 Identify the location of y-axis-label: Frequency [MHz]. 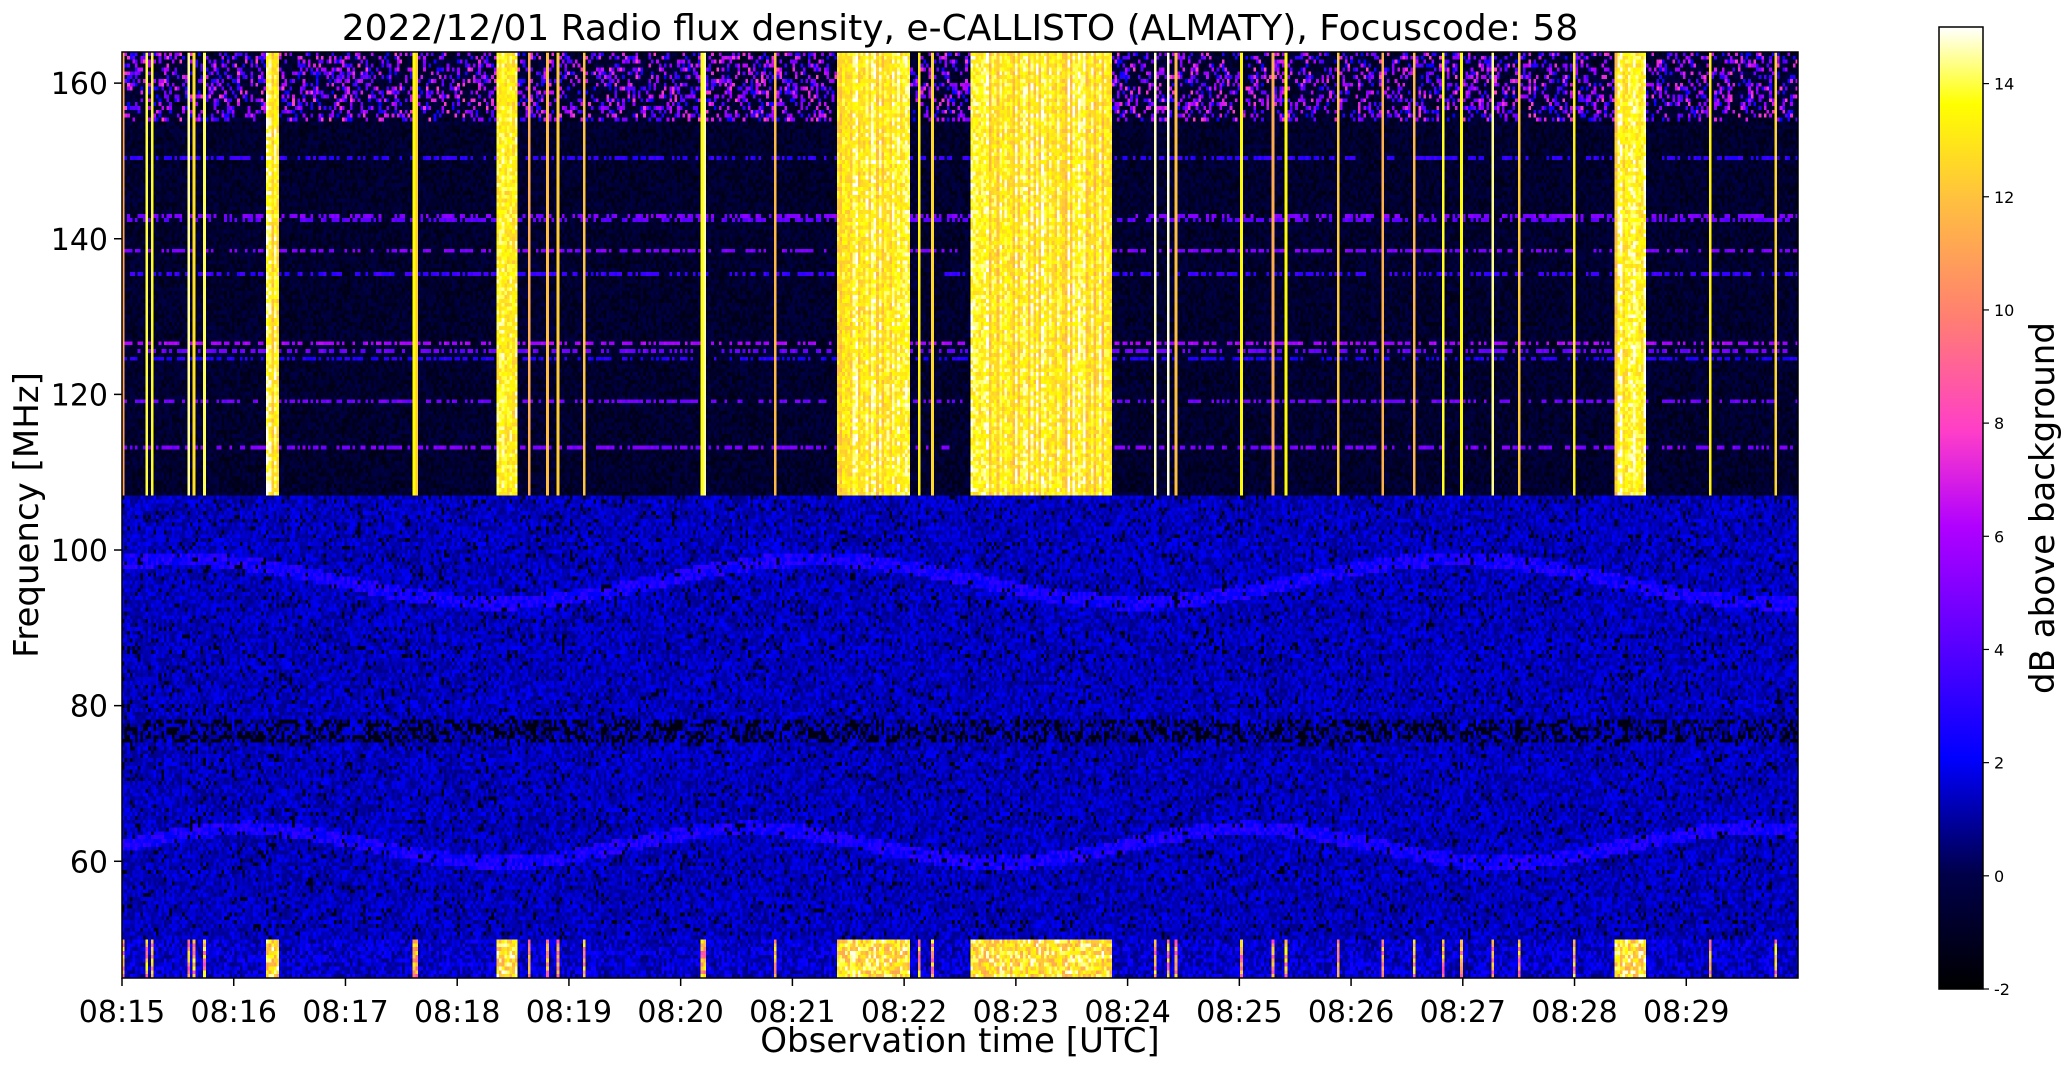
(27, 515).